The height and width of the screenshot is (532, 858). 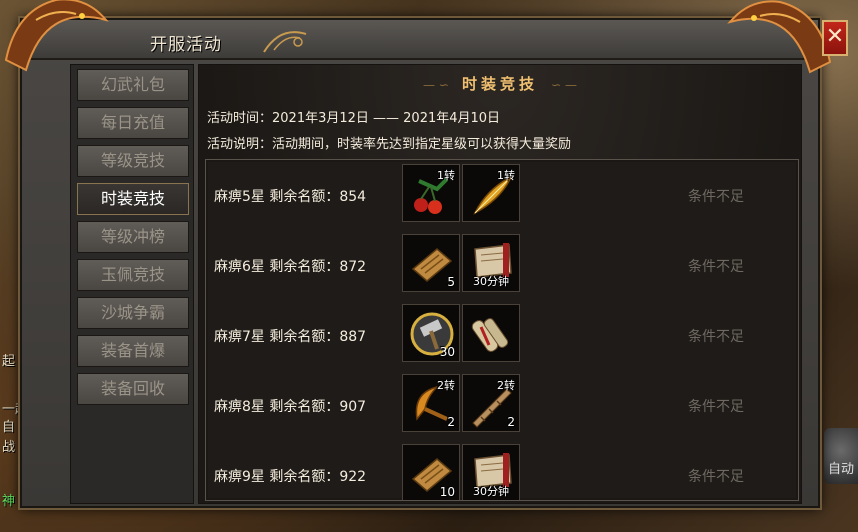 I want to click on reward-item-count: 5, so click(x=451, y=282).